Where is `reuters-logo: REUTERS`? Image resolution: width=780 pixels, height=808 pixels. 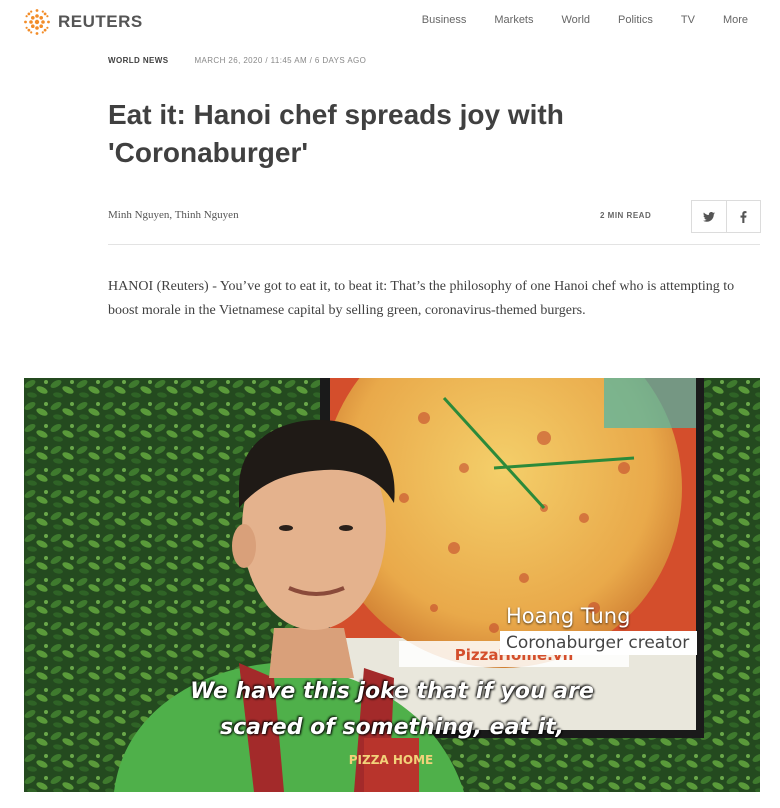 reuters-logo: REUTERS is located at coordinates (82, 22).